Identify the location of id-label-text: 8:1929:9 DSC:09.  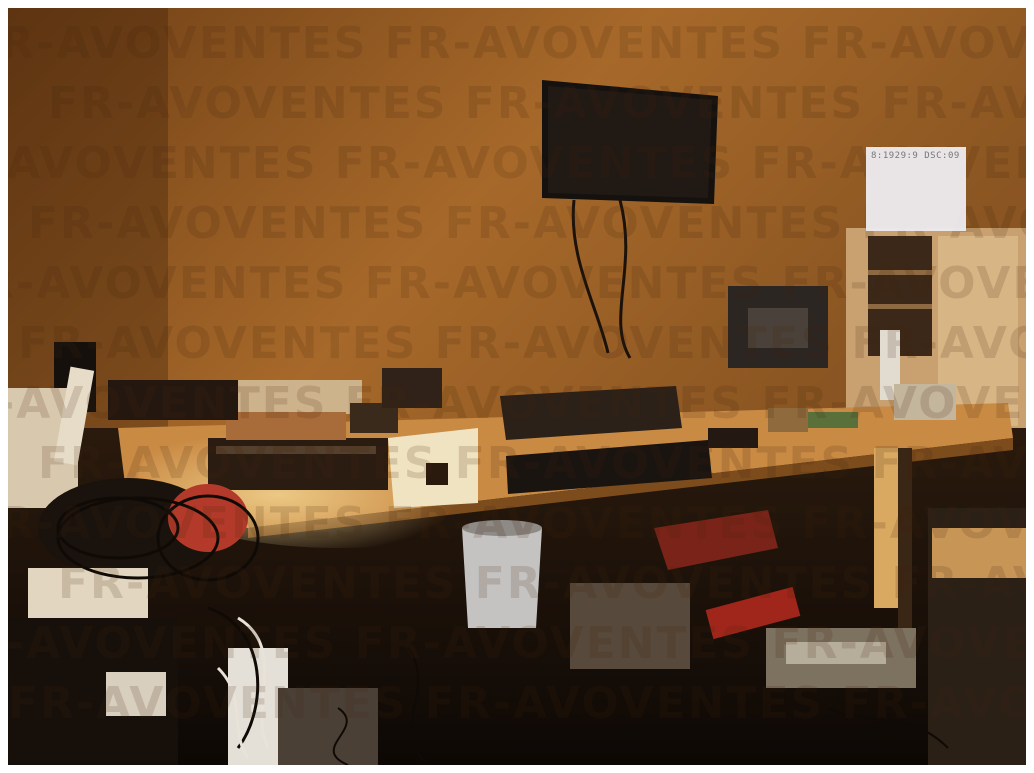
(915, 156).